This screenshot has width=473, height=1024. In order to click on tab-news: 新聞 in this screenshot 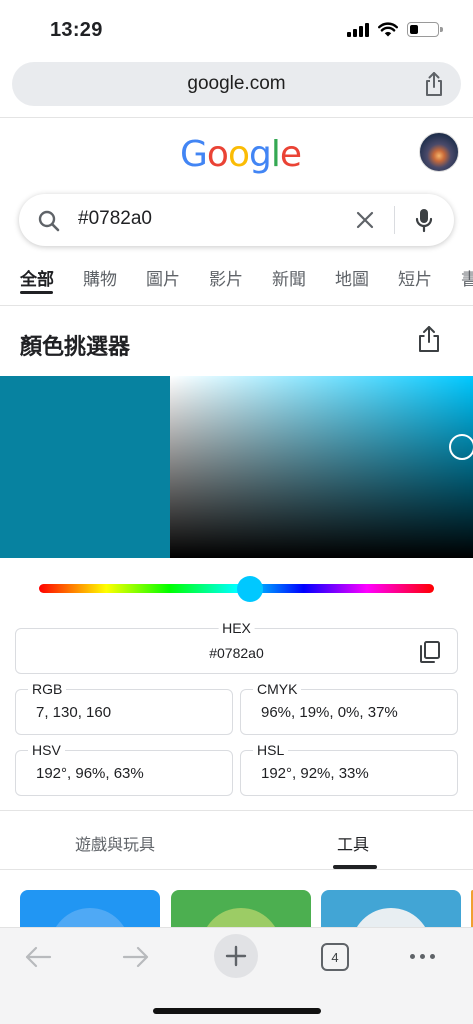, I will do `click(289, 277)`.